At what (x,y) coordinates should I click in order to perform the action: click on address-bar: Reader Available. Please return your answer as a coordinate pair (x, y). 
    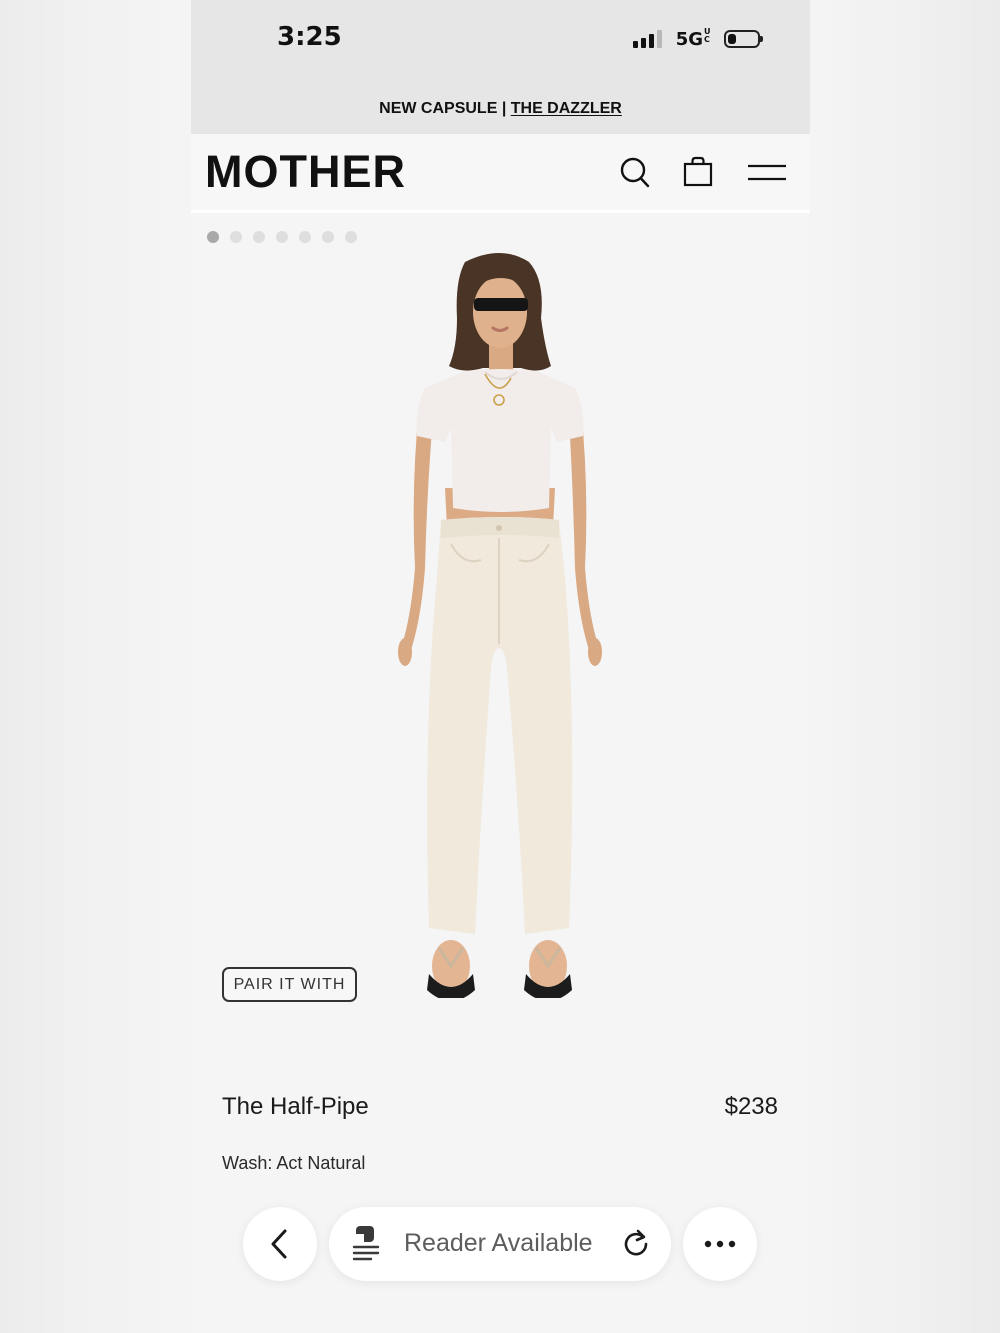
    Looking at the image, I should click on (500, 1244).